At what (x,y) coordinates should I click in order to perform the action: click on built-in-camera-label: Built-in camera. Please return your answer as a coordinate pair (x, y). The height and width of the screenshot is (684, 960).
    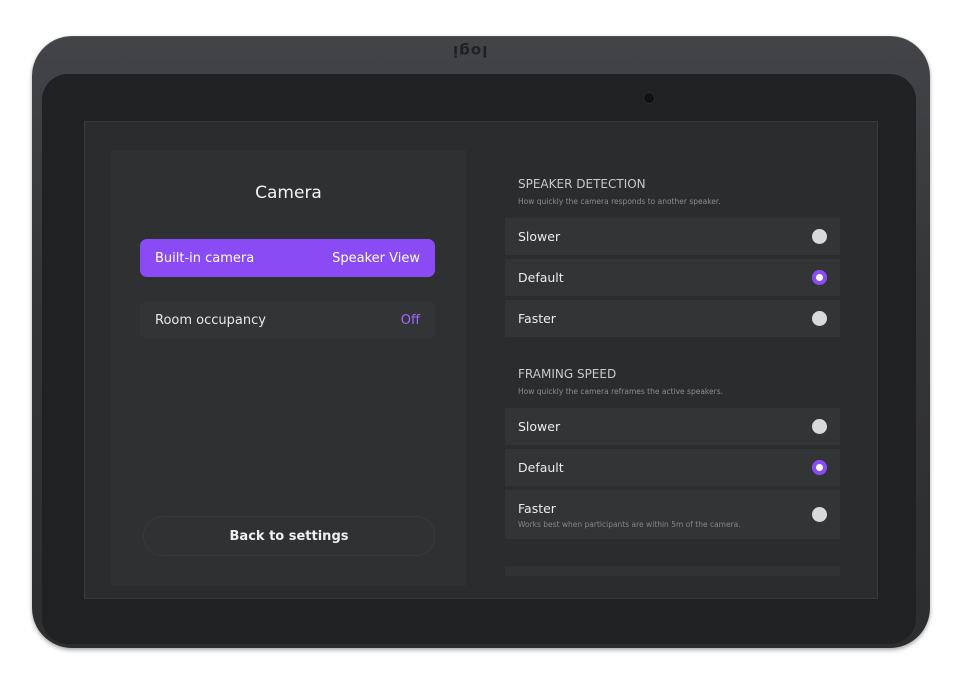
    Looking at the image, I should click on (205, 258).